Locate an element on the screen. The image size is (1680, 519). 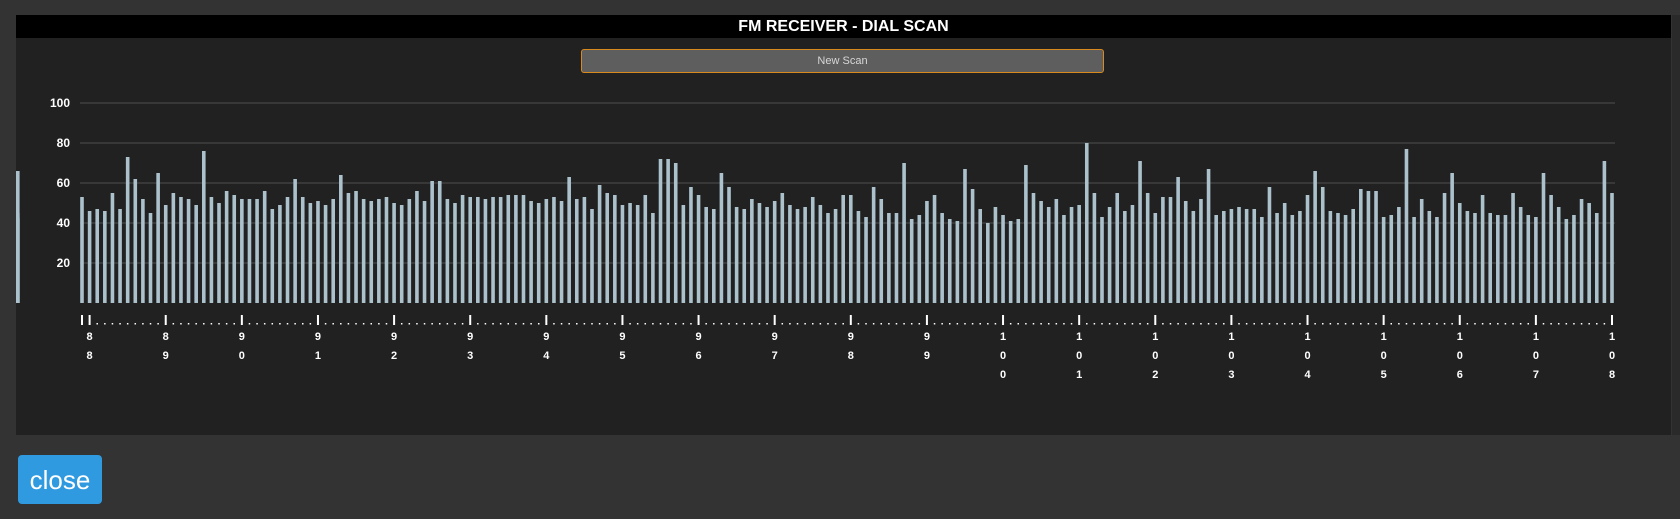
x-tick-label: 92 is located at coordinates (394, 346).